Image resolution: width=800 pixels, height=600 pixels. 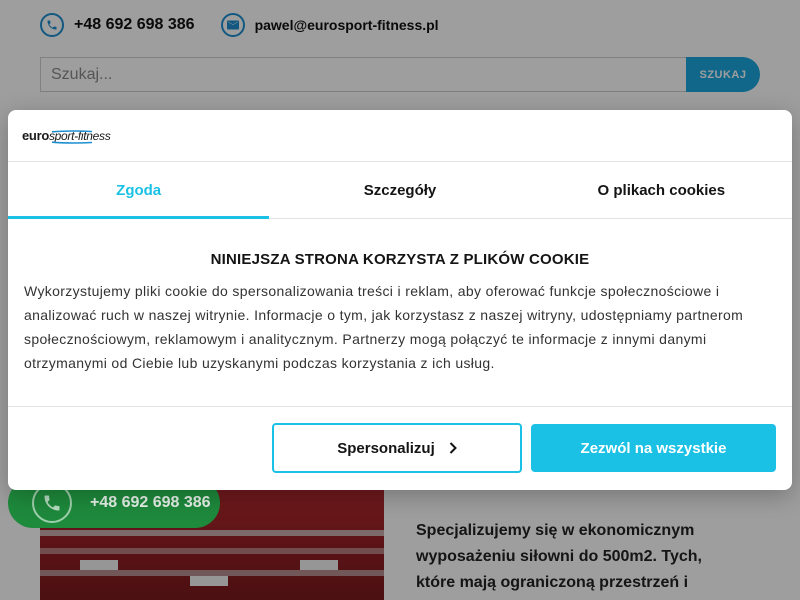 I want to click on eurosport-fitness-logo: eurosport-fitness, so click(x=66, y=136).